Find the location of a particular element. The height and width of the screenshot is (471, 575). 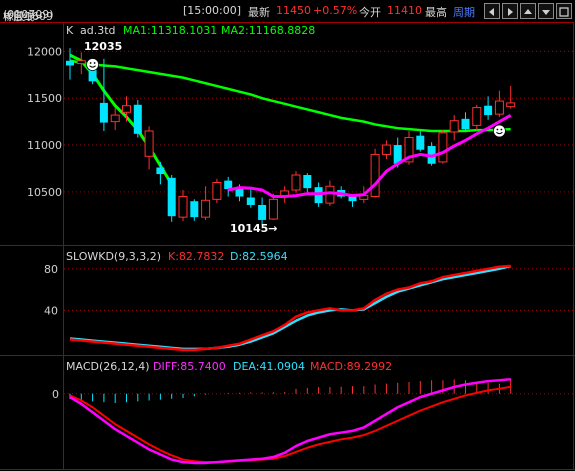

legend-k: K is located at coordinates (70, 30).